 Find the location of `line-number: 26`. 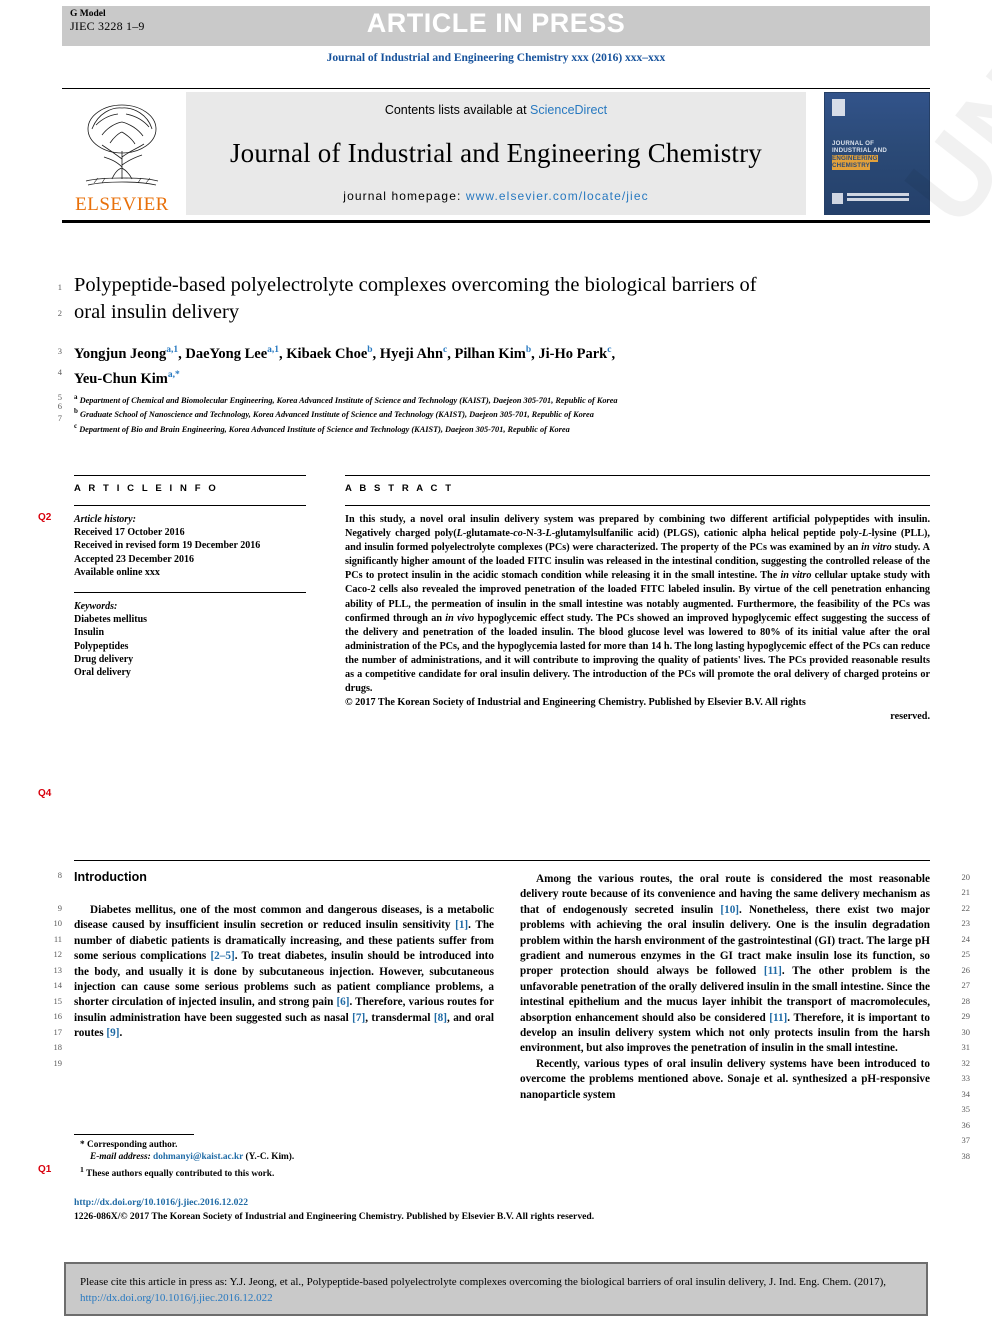

line-number: 26 is located at coordinates (966, 970).